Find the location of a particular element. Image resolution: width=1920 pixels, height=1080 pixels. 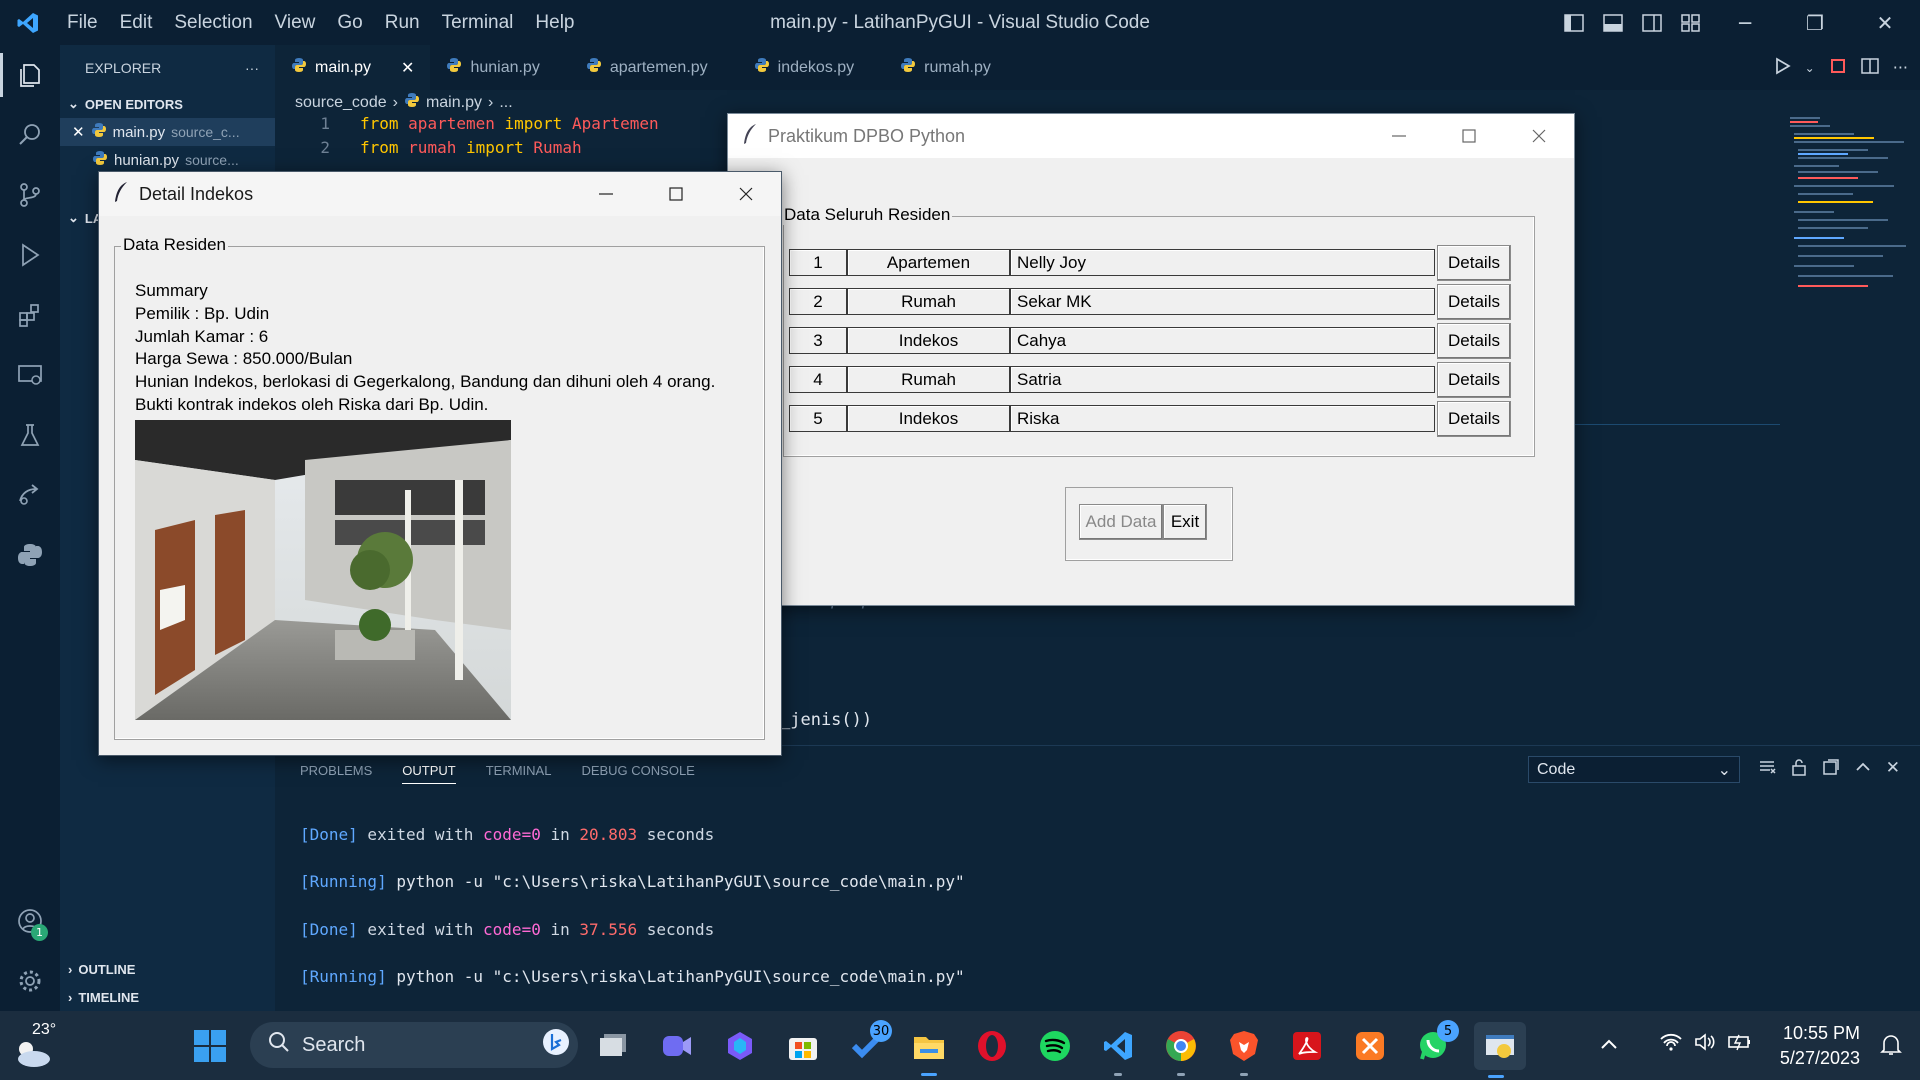

menu-help: Help is located at coordinates (554, 23).